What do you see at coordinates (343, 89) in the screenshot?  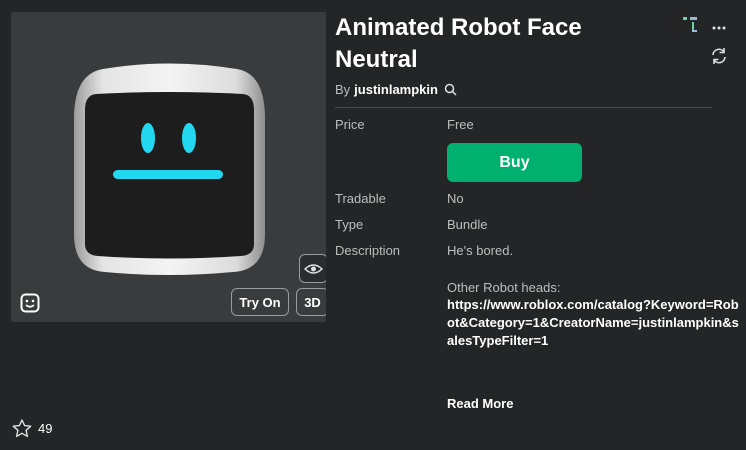 I see `by-prefix: By` at bounding box center [343, 89].